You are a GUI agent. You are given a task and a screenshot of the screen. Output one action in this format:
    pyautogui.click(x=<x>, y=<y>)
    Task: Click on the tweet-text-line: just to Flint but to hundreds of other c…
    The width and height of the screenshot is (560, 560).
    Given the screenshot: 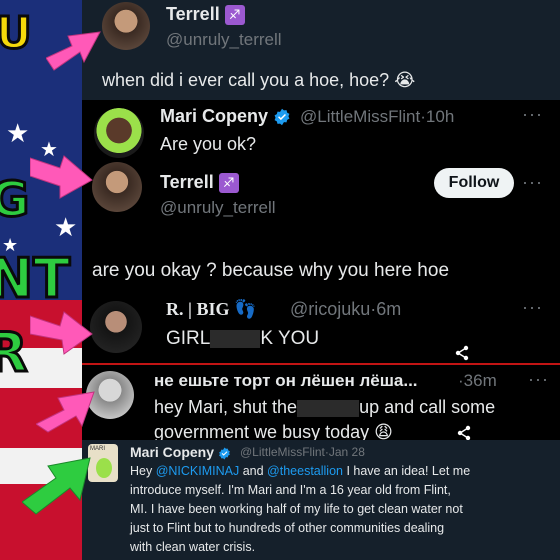 What is the action you would take?
    pyautogui.click(x=287, y=528)
    